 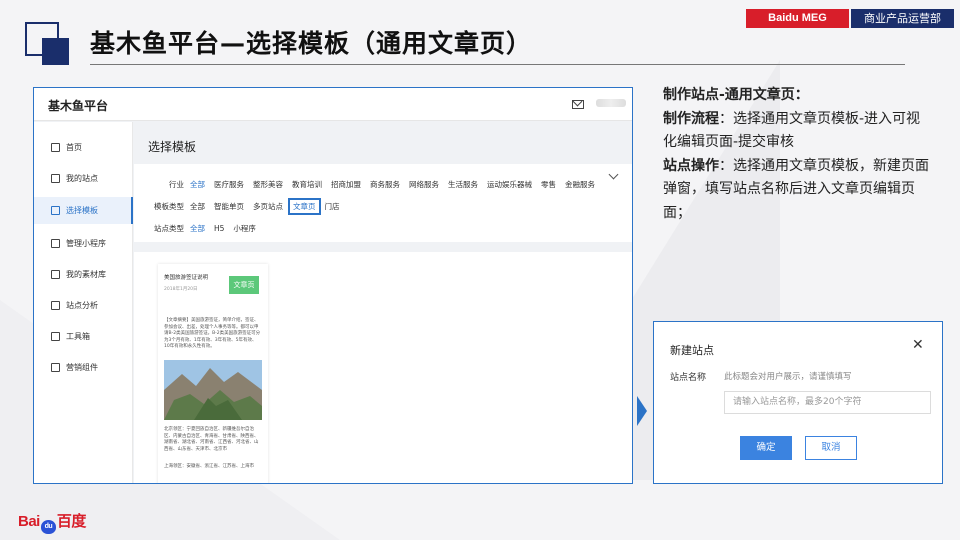 What do you see at coordinates (346, 184) in the screenshot?
I see `filter-option: 招商加盟` at bounding box center [346, 184].